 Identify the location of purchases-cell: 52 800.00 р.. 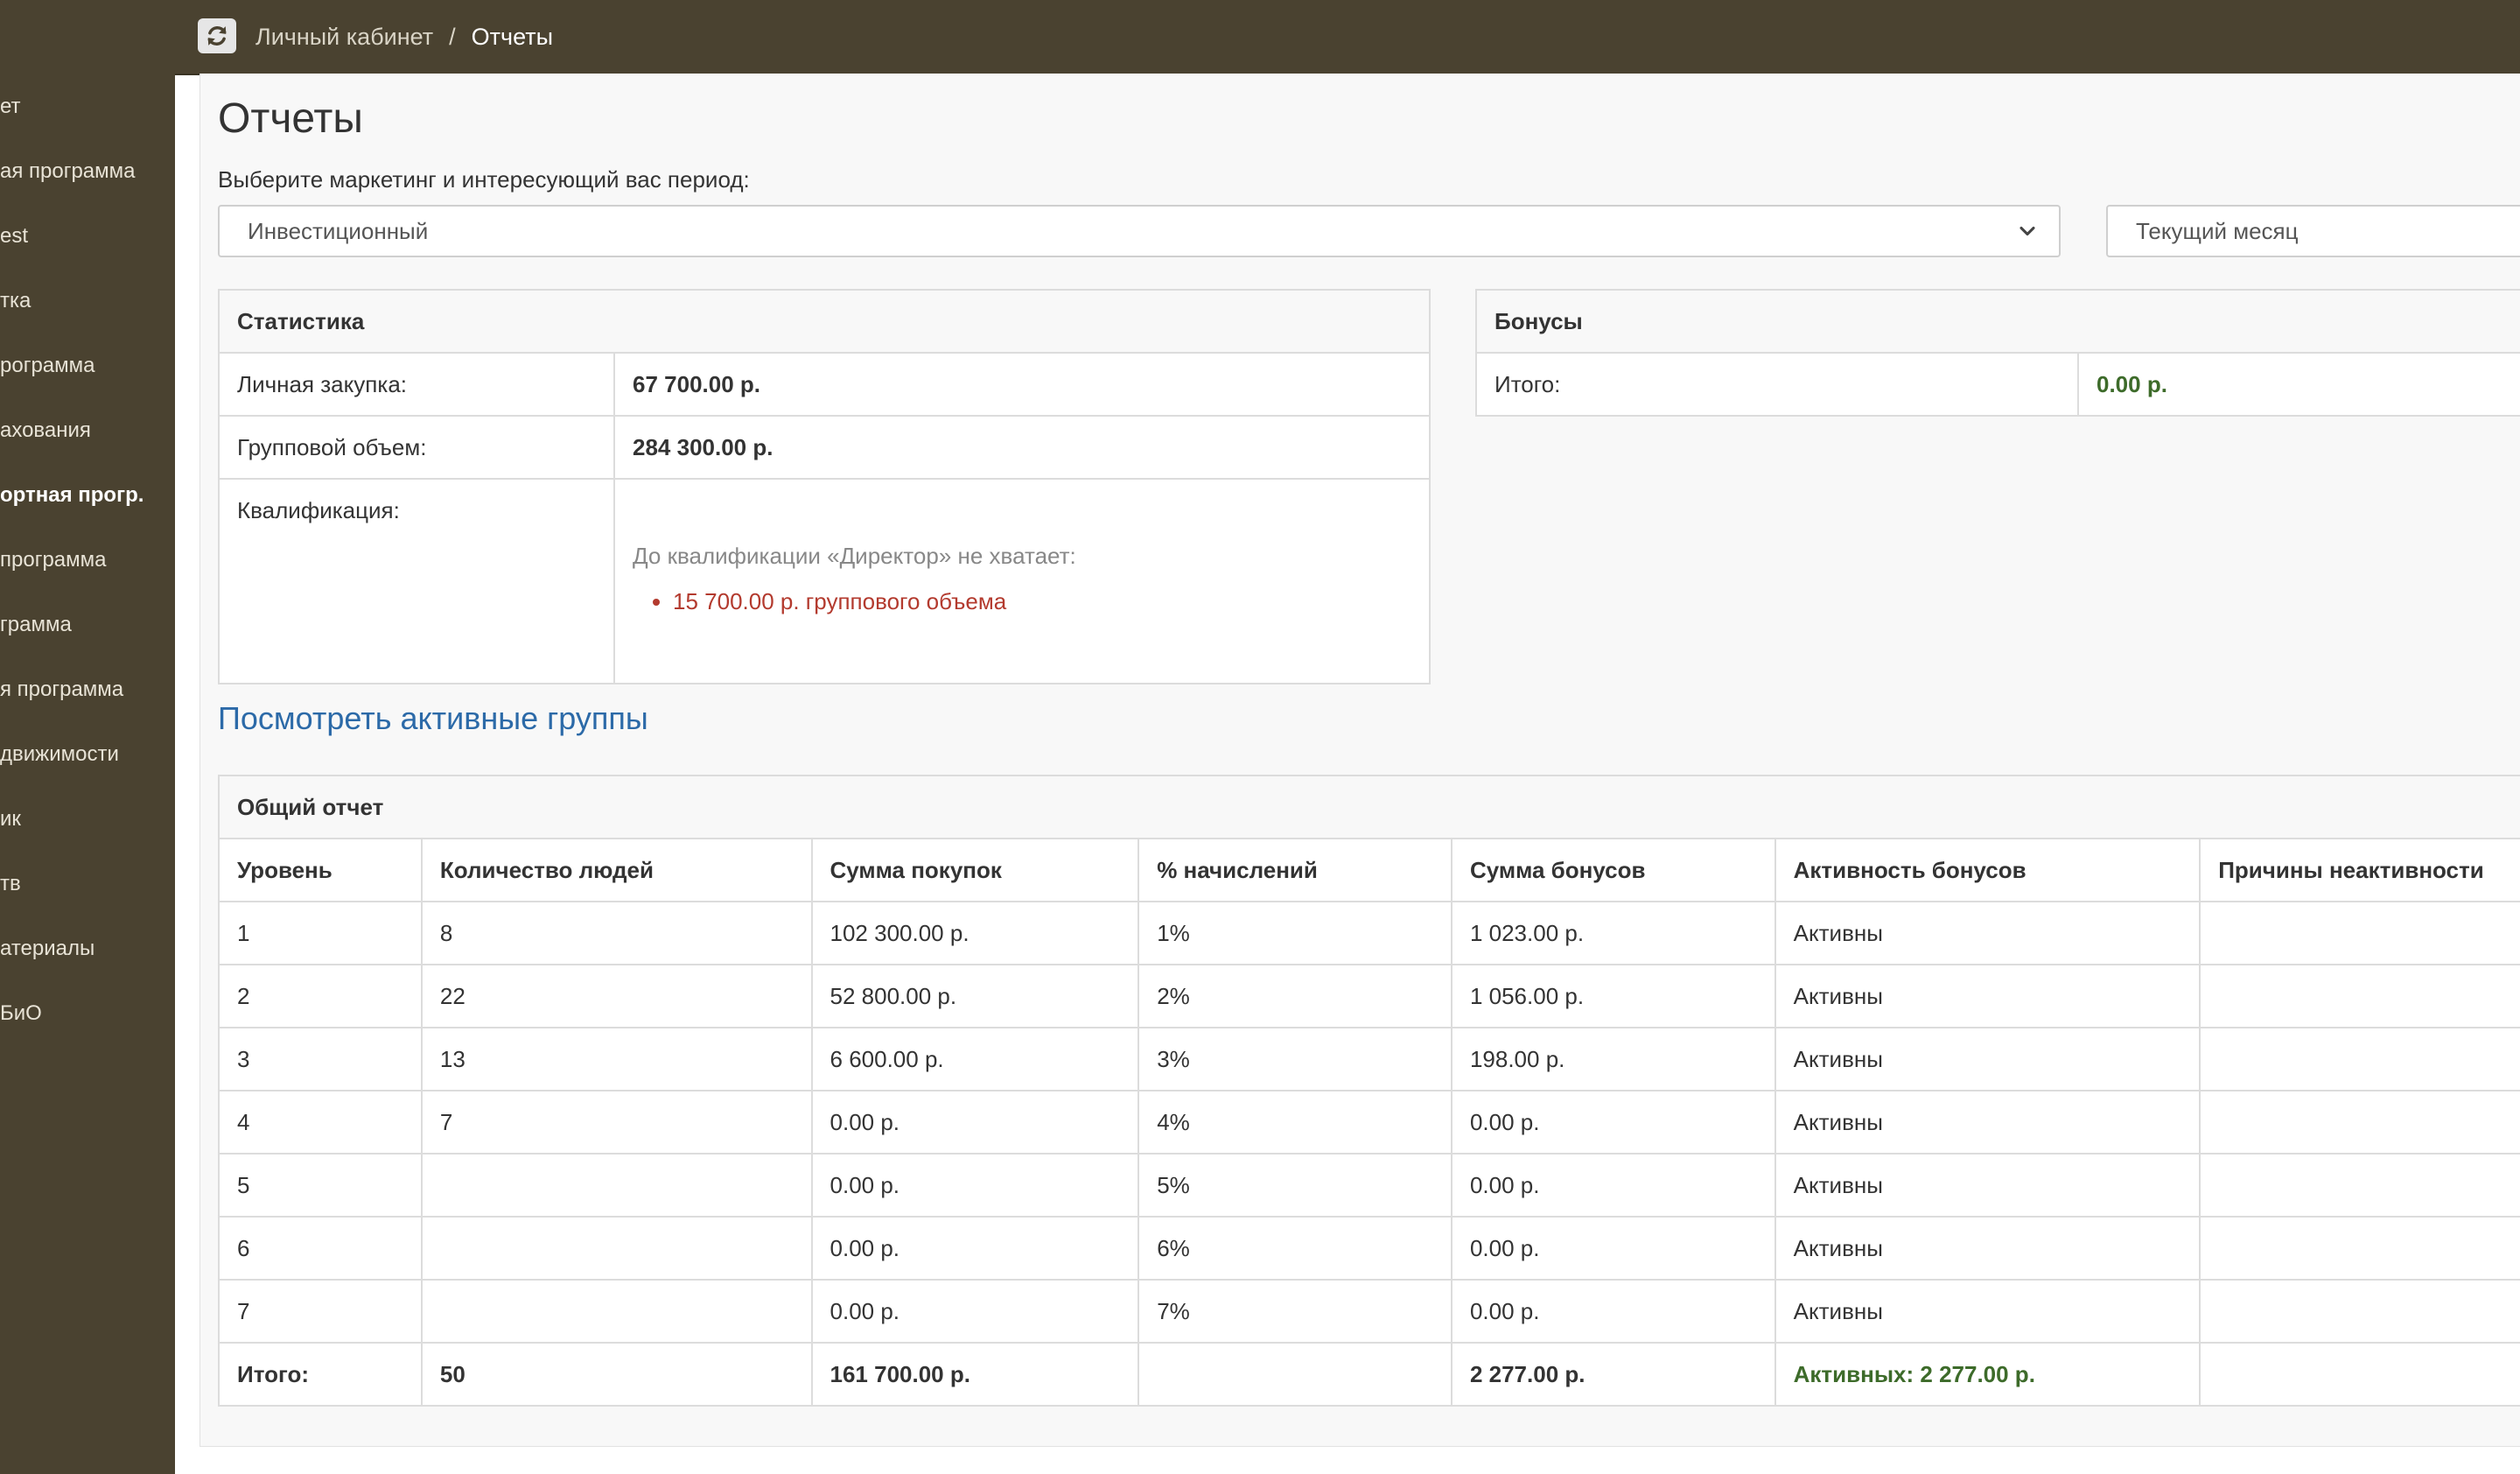
(975, 996).